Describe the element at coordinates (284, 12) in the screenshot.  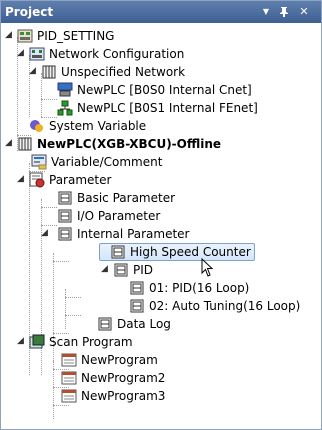
I see `pin-icon` at that location.